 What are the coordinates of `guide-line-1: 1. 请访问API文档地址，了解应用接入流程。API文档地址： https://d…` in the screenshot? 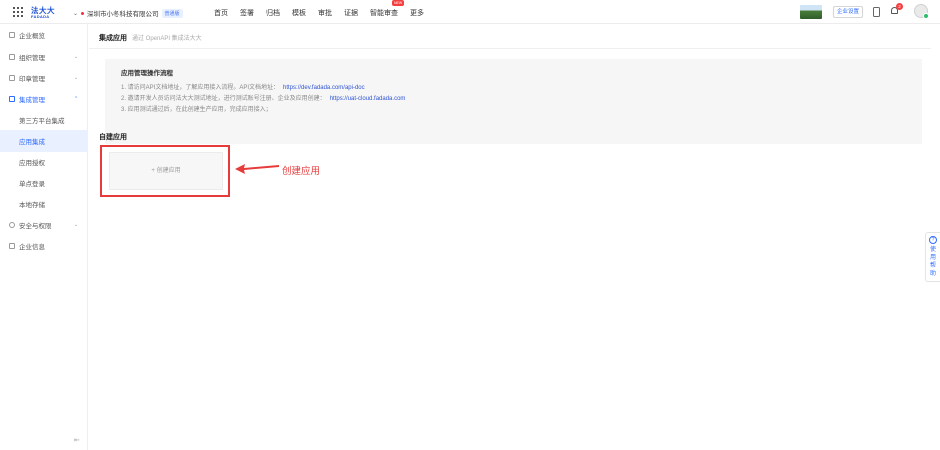 It's located at (243, 86).